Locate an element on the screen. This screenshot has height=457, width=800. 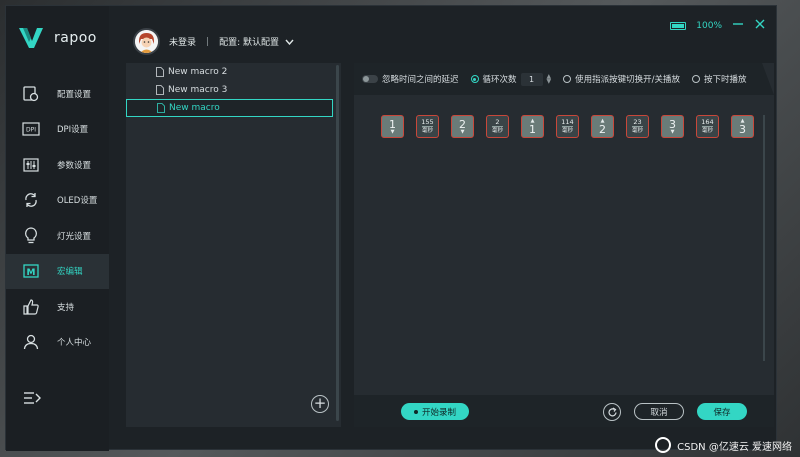
window-controls: 100% is located at coordinates (718, 25).